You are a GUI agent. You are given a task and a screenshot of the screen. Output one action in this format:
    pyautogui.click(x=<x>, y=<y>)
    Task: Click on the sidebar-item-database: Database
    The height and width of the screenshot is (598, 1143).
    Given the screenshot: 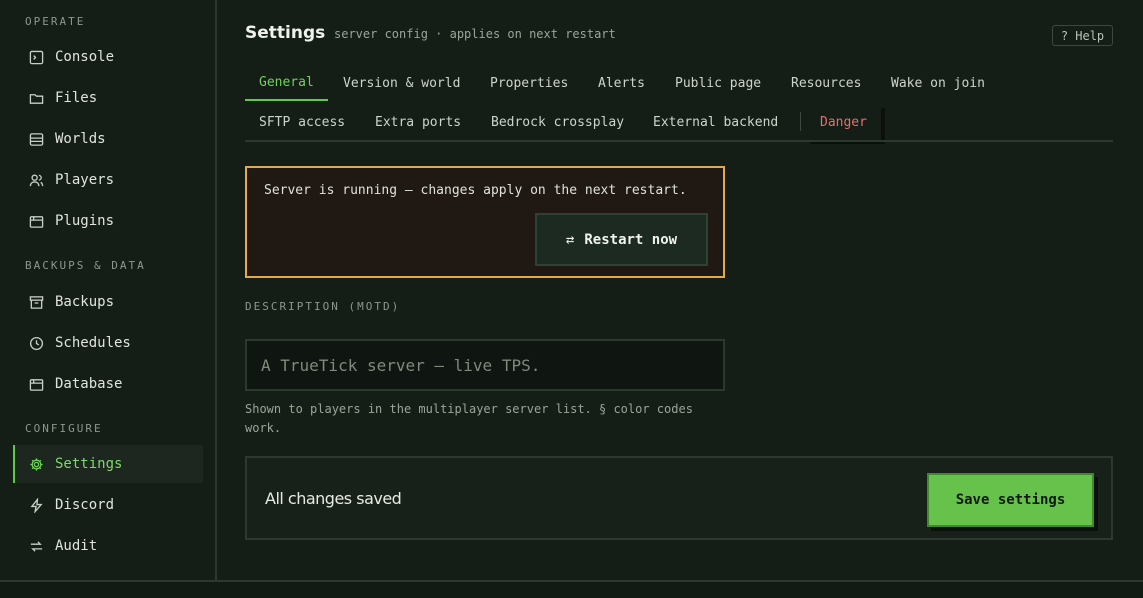 What is the action you would take?
    pyautogui.click(x=108, y=384)
    